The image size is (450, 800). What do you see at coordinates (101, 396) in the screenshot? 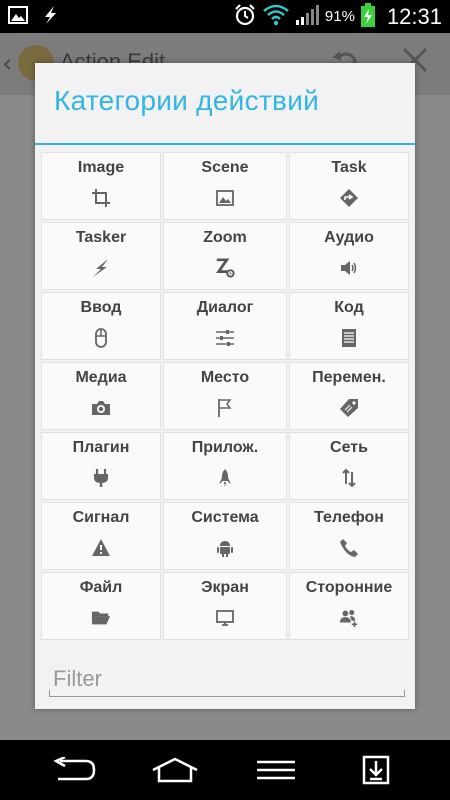
I see `category-media: Медиа` at bounding box center [101, 396].